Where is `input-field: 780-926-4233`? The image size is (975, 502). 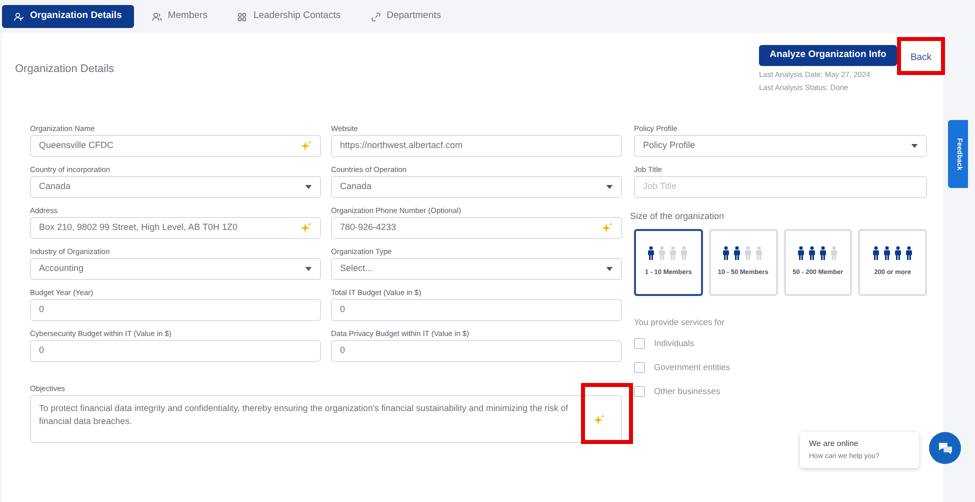
input-field: 780-926-4233 is located at coordinates (476, 228).